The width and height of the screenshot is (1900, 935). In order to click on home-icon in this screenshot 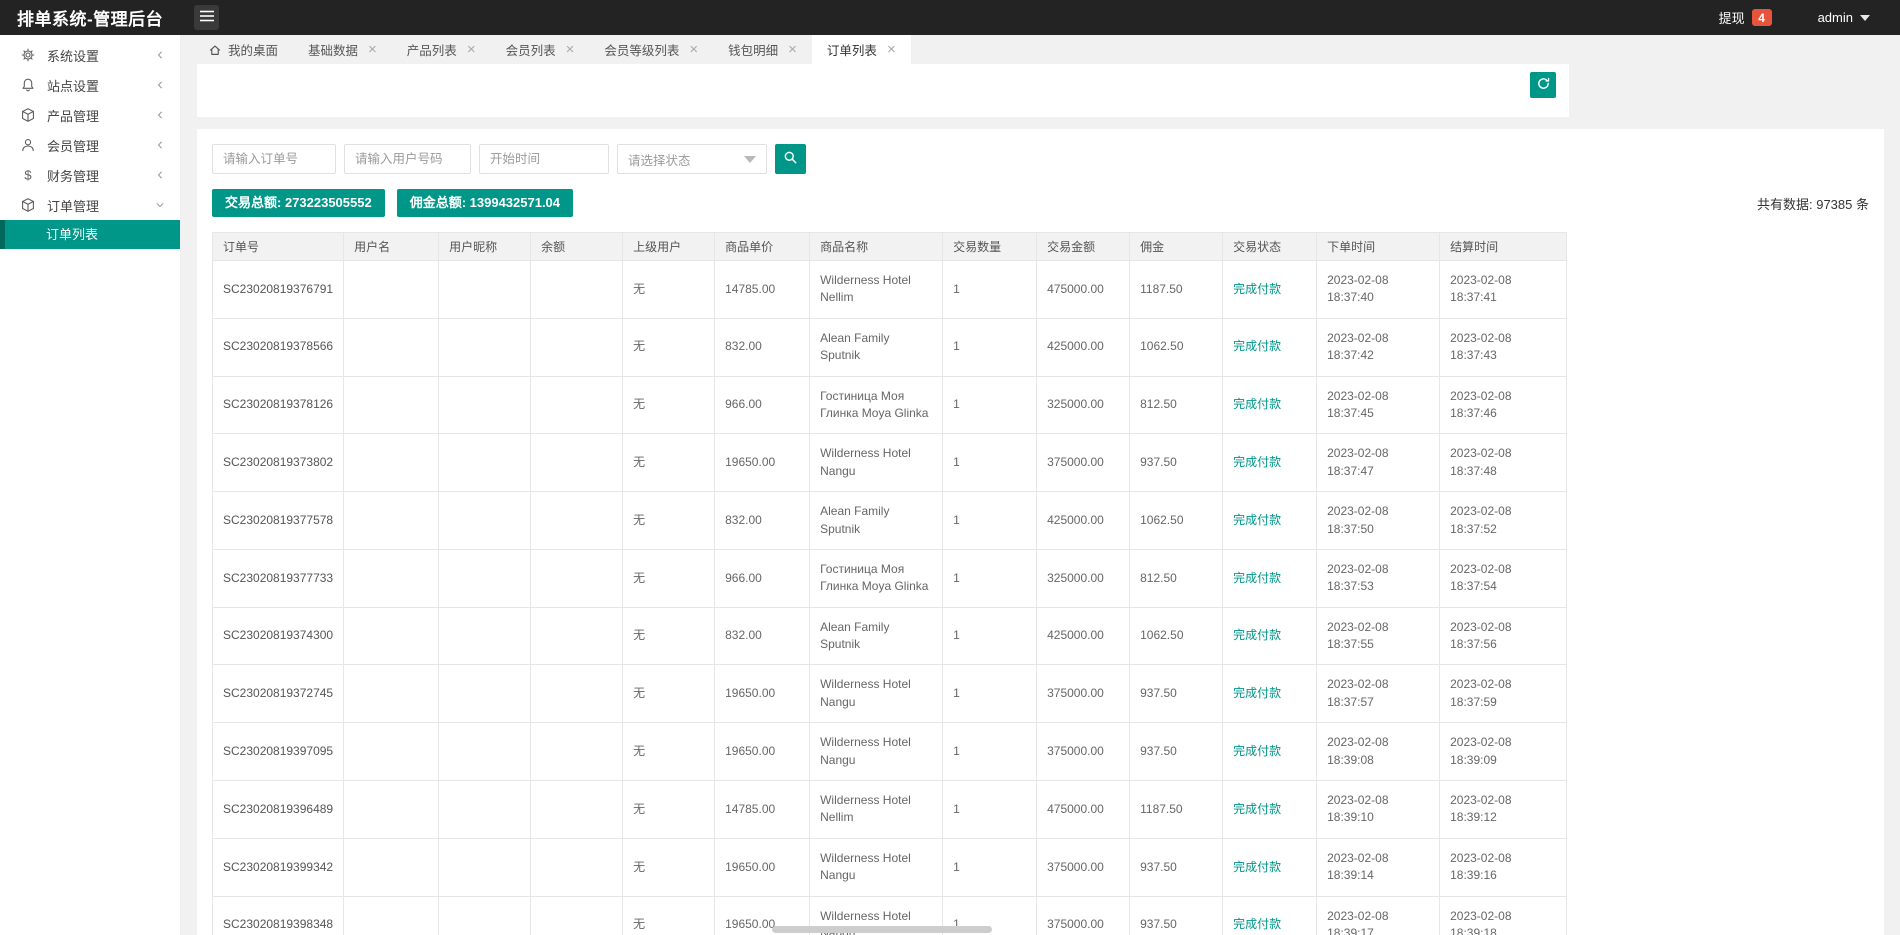, I will do `click(215, 50)`.